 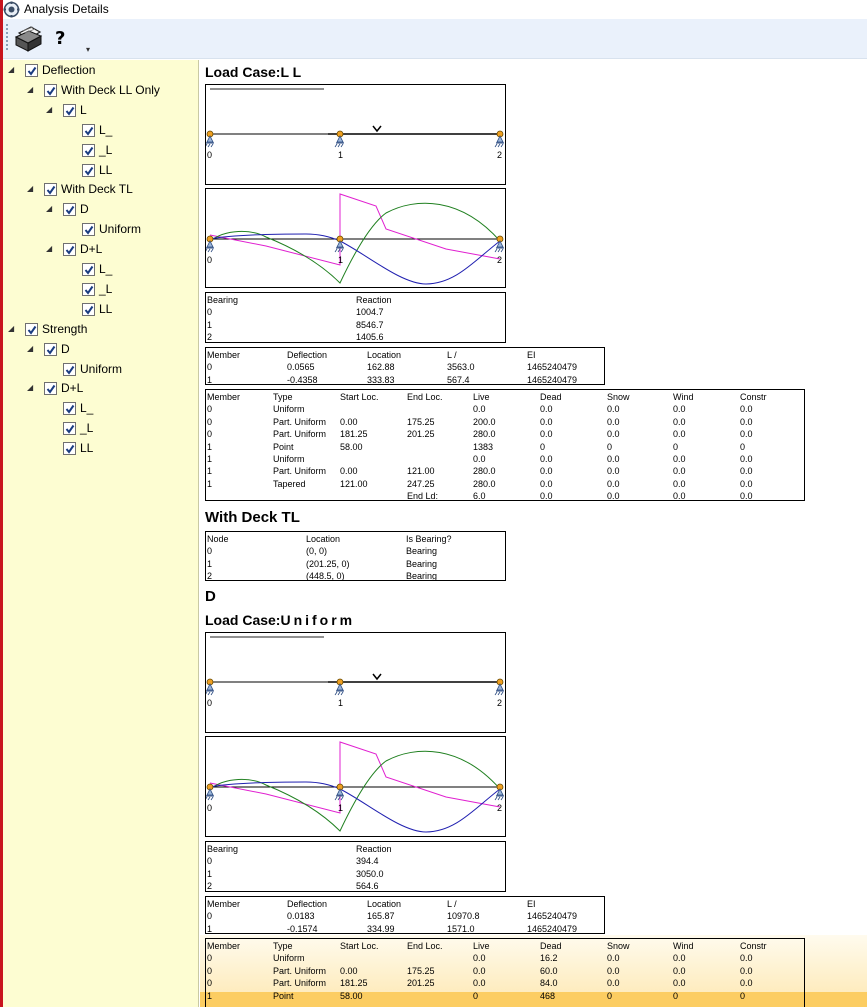 What do you see at coordinates (377, 129) in the screenshot?
I see `point-load-arrow` at bounding box center [377, 129].